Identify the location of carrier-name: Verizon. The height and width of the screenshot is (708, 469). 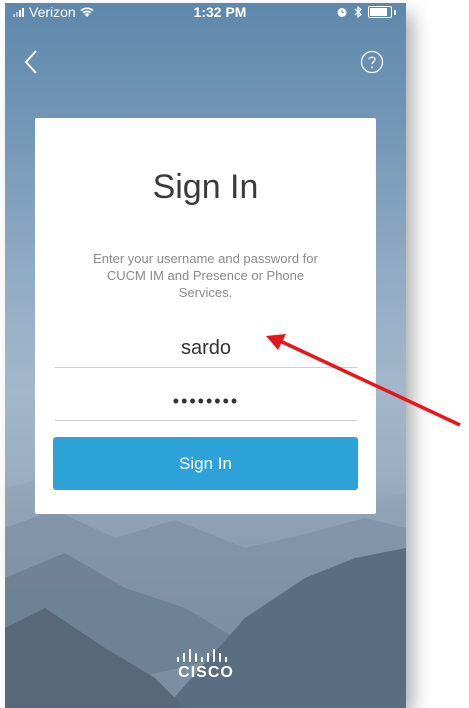
(52, 12).